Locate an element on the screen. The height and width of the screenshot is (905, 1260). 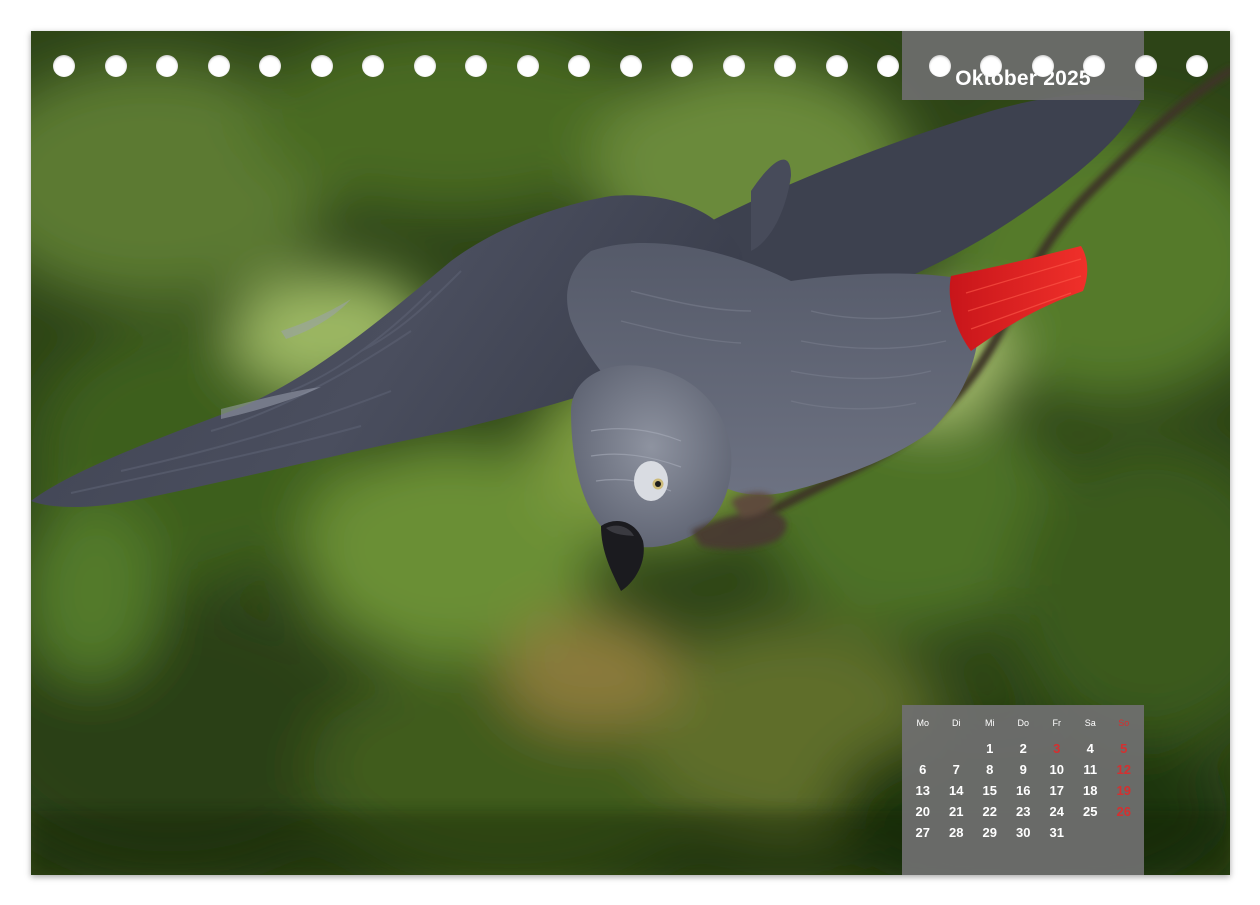
weekday-header: Mi is located at coordinates (990, 723).